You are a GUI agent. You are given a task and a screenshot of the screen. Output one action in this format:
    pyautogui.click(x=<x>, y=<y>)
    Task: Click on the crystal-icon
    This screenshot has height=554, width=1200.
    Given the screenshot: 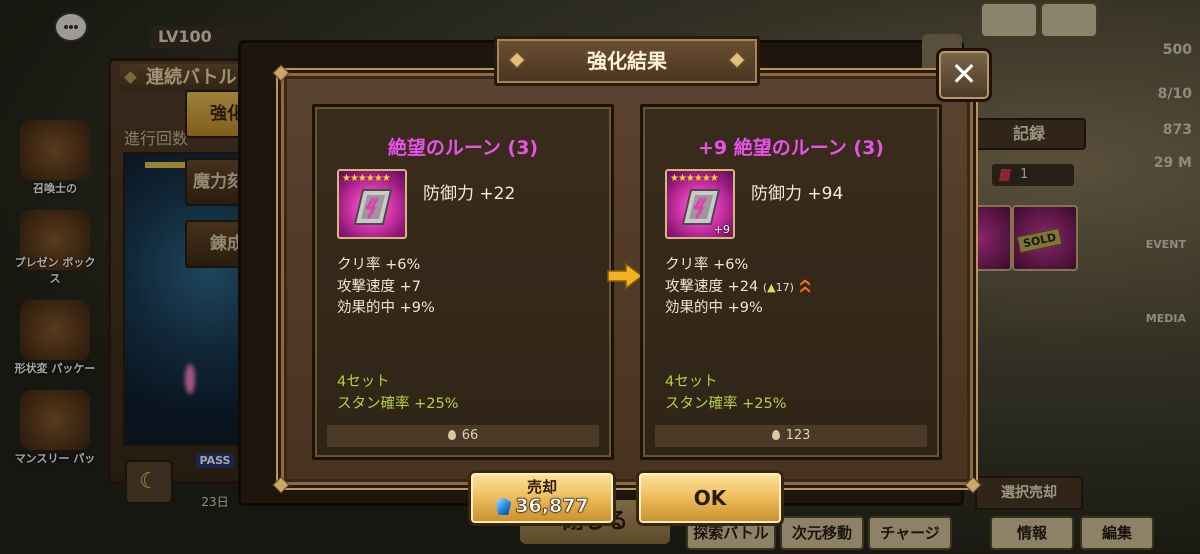 What is the action you would take?
    pyautogui.click(x=503, y=506)
    